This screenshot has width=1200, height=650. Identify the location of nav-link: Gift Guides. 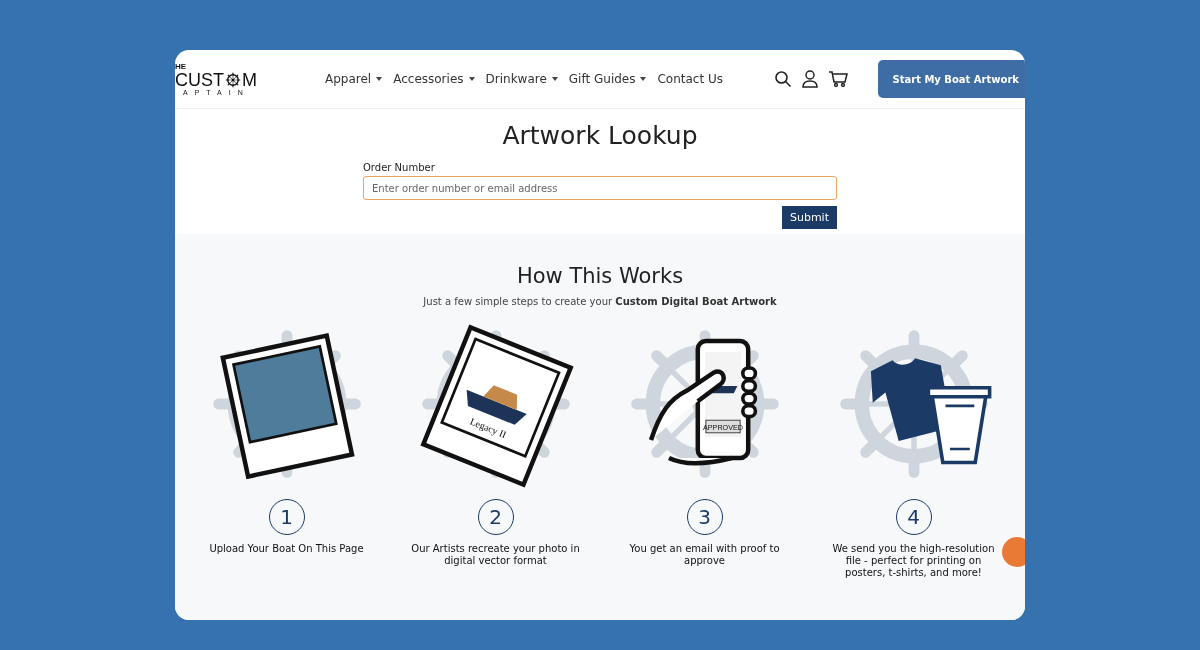
(607, 79).